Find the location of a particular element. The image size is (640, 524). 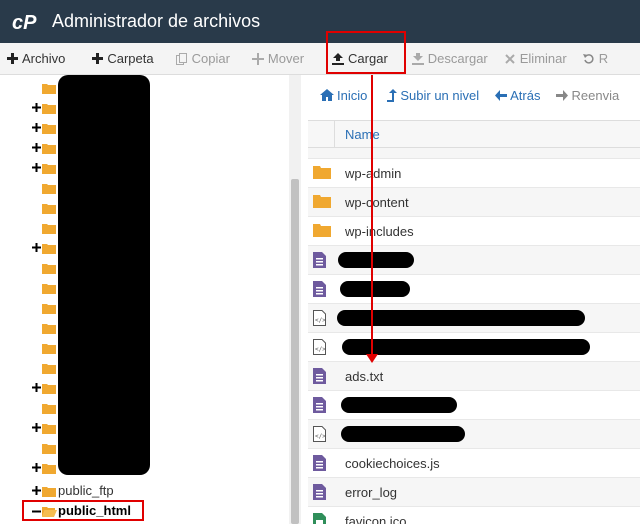

home-icon is located at coordinates (327, 95).